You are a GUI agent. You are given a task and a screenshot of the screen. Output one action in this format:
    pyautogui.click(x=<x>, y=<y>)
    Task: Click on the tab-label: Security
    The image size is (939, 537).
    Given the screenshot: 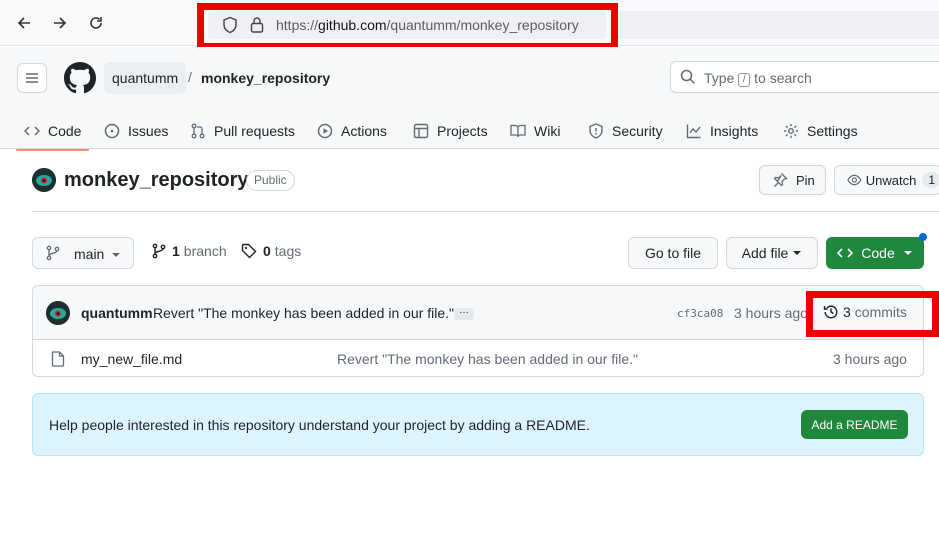 What is the action you would take?
    pyautogui.click(x=637, y=131)
    